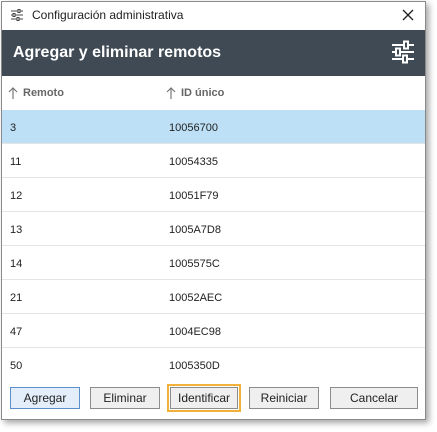 Image resolution: width=437 pixels, height=432 pixels. Describe the element at coordinates (195, 332) in the screenshot. I see `cell-id: 1004EC98` at that location.